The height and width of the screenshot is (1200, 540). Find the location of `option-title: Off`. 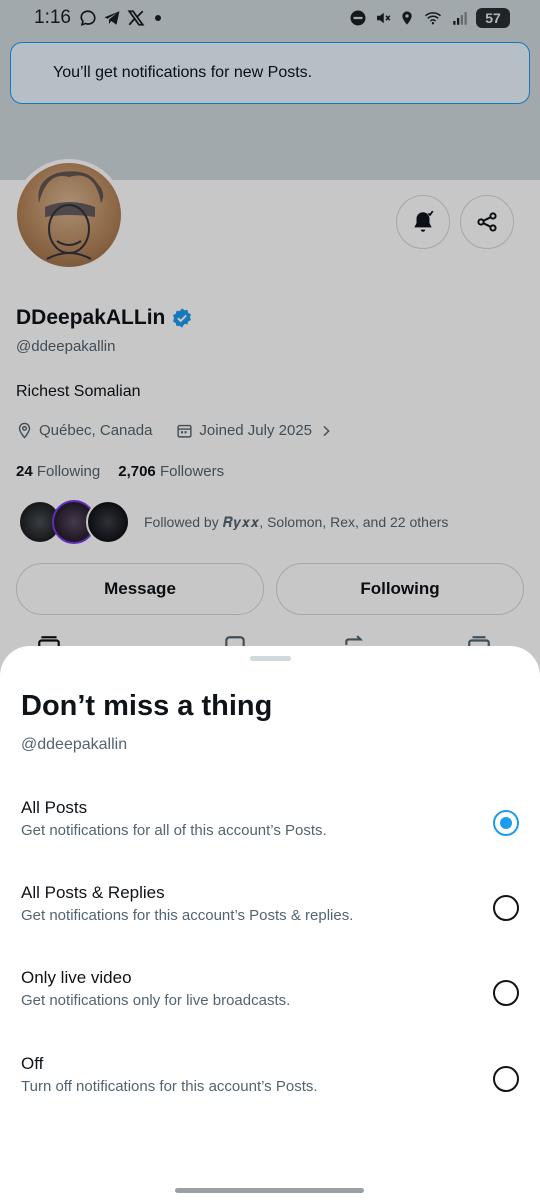

option-title: Off is located at coordinates (32, 1063).